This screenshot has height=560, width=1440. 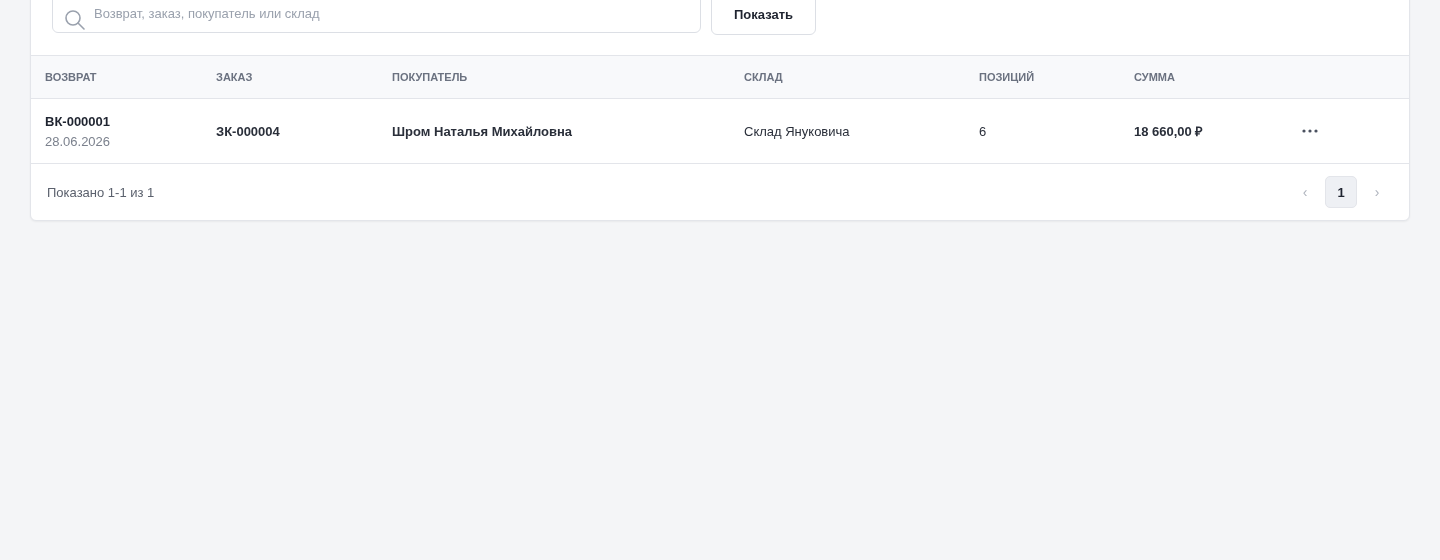 I want to click on column-header: ПОКУПАТЕЛЬ, so click(x=430, y=77).